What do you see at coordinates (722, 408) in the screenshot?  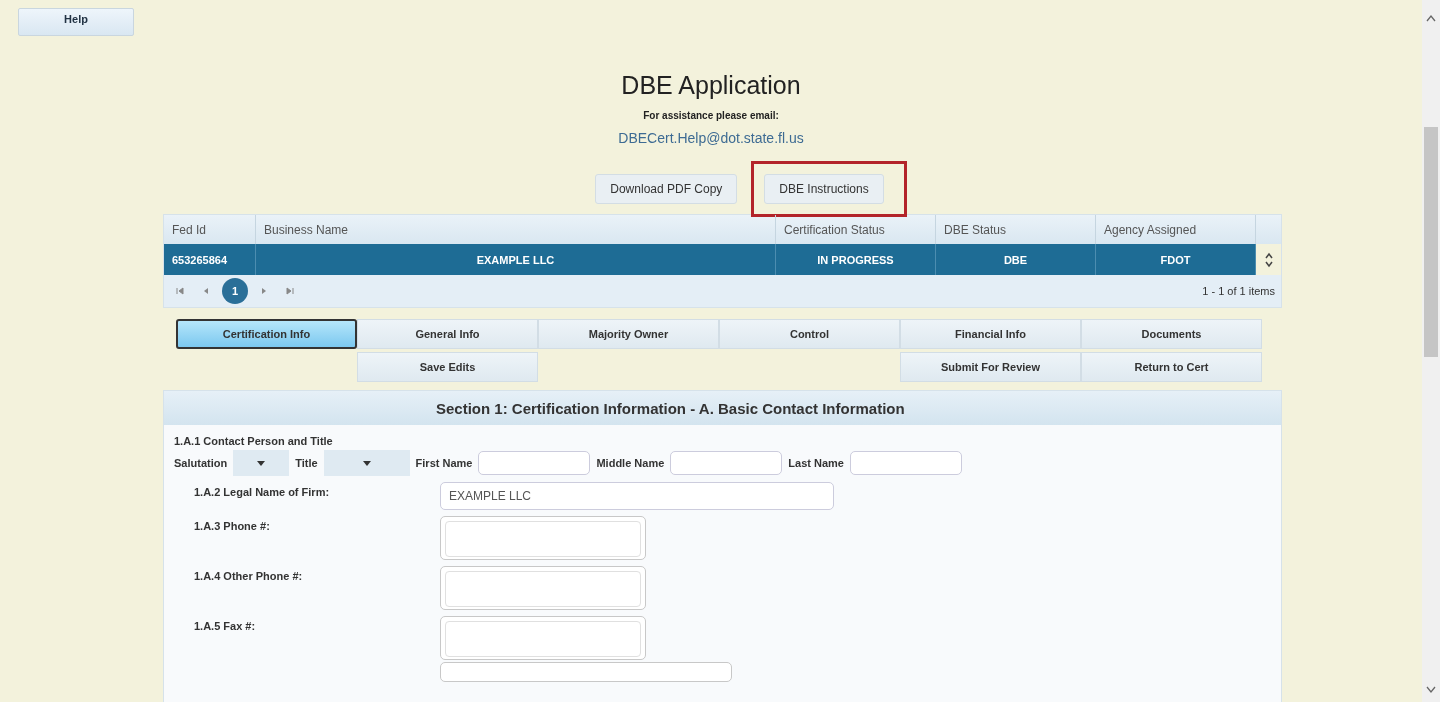 I see `section-title: Section 1: Certification Information - A. Basic Contact Information` at bounding box center [722, 408].